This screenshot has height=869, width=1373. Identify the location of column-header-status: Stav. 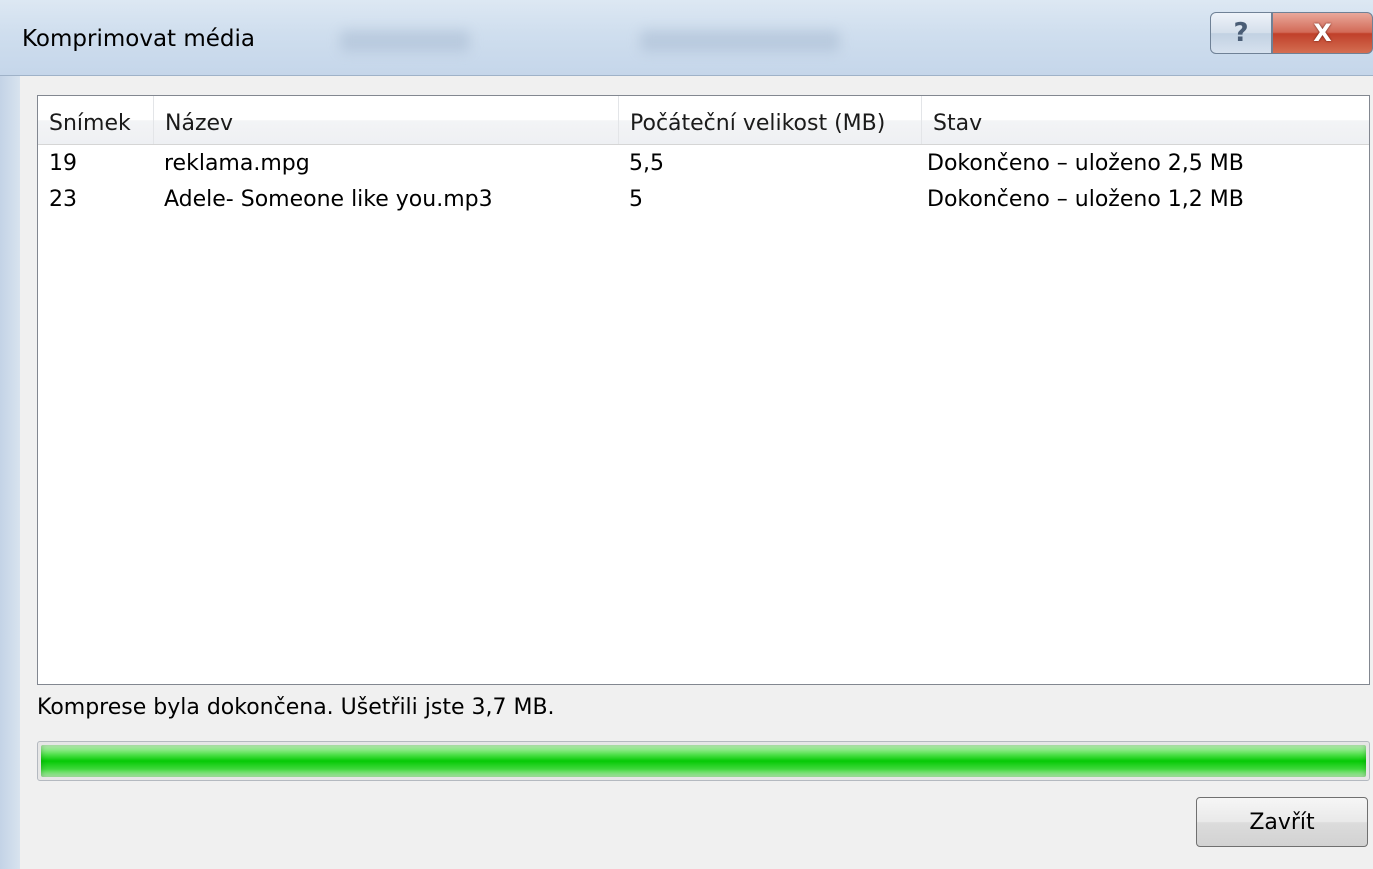
(1145, 120).